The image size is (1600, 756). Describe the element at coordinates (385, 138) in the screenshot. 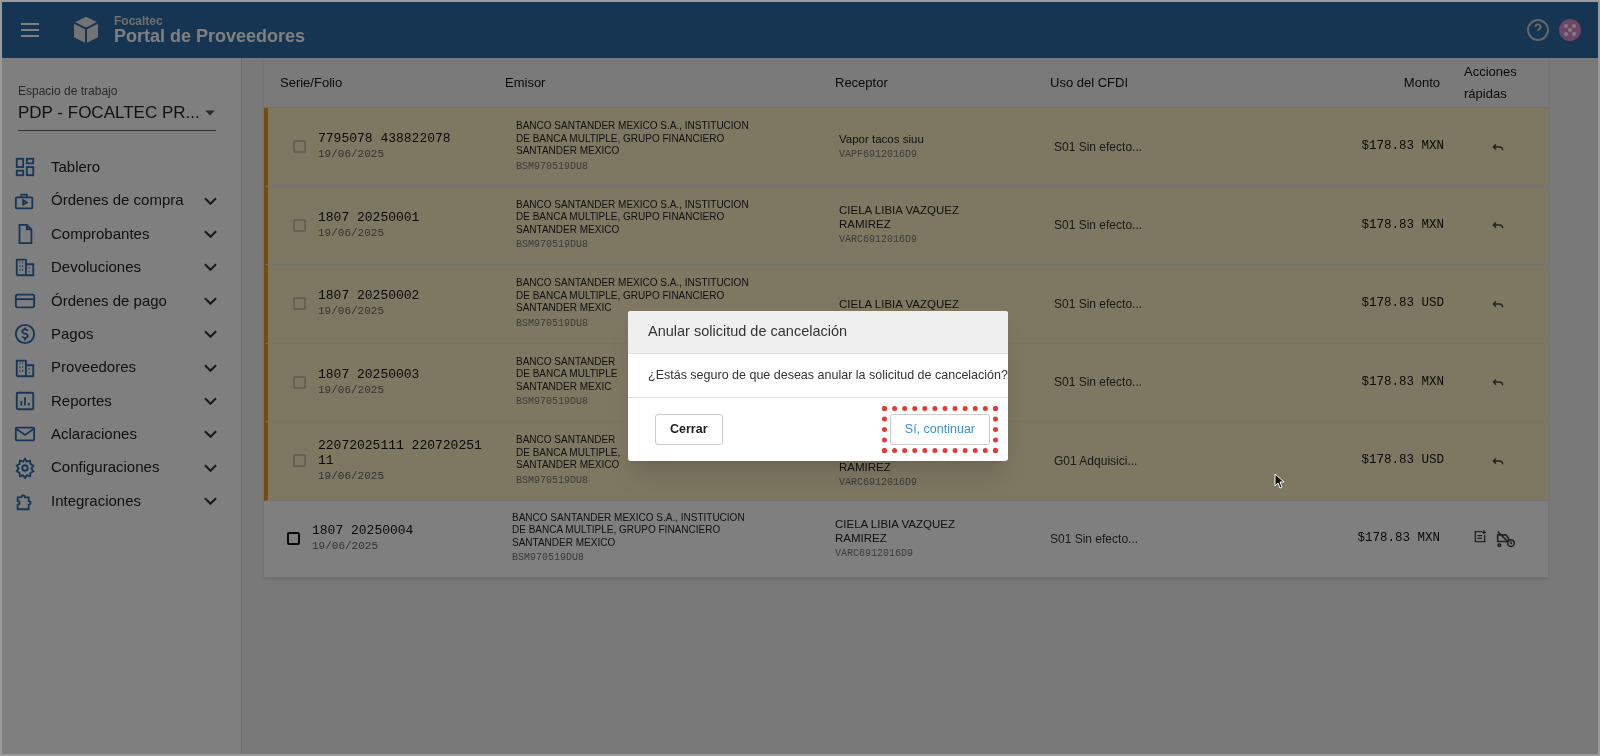

I see `folio-text: 7795078 438822078` at that location.